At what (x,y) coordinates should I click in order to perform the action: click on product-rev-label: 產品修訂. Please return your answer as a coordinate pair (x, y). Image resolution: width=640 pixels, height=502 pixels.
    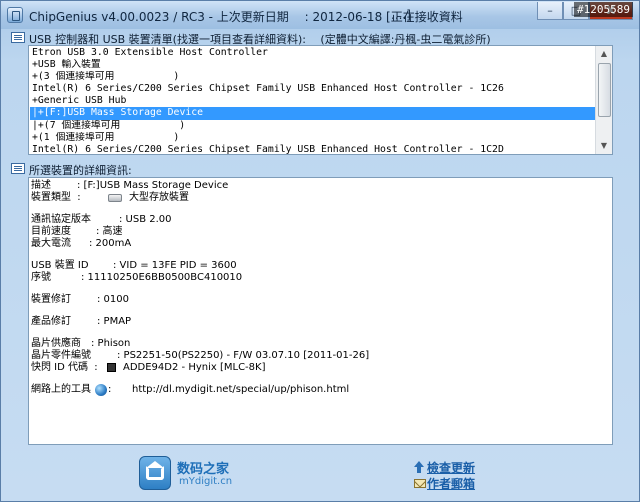
    Looking at the image, I should click on (51, 321).